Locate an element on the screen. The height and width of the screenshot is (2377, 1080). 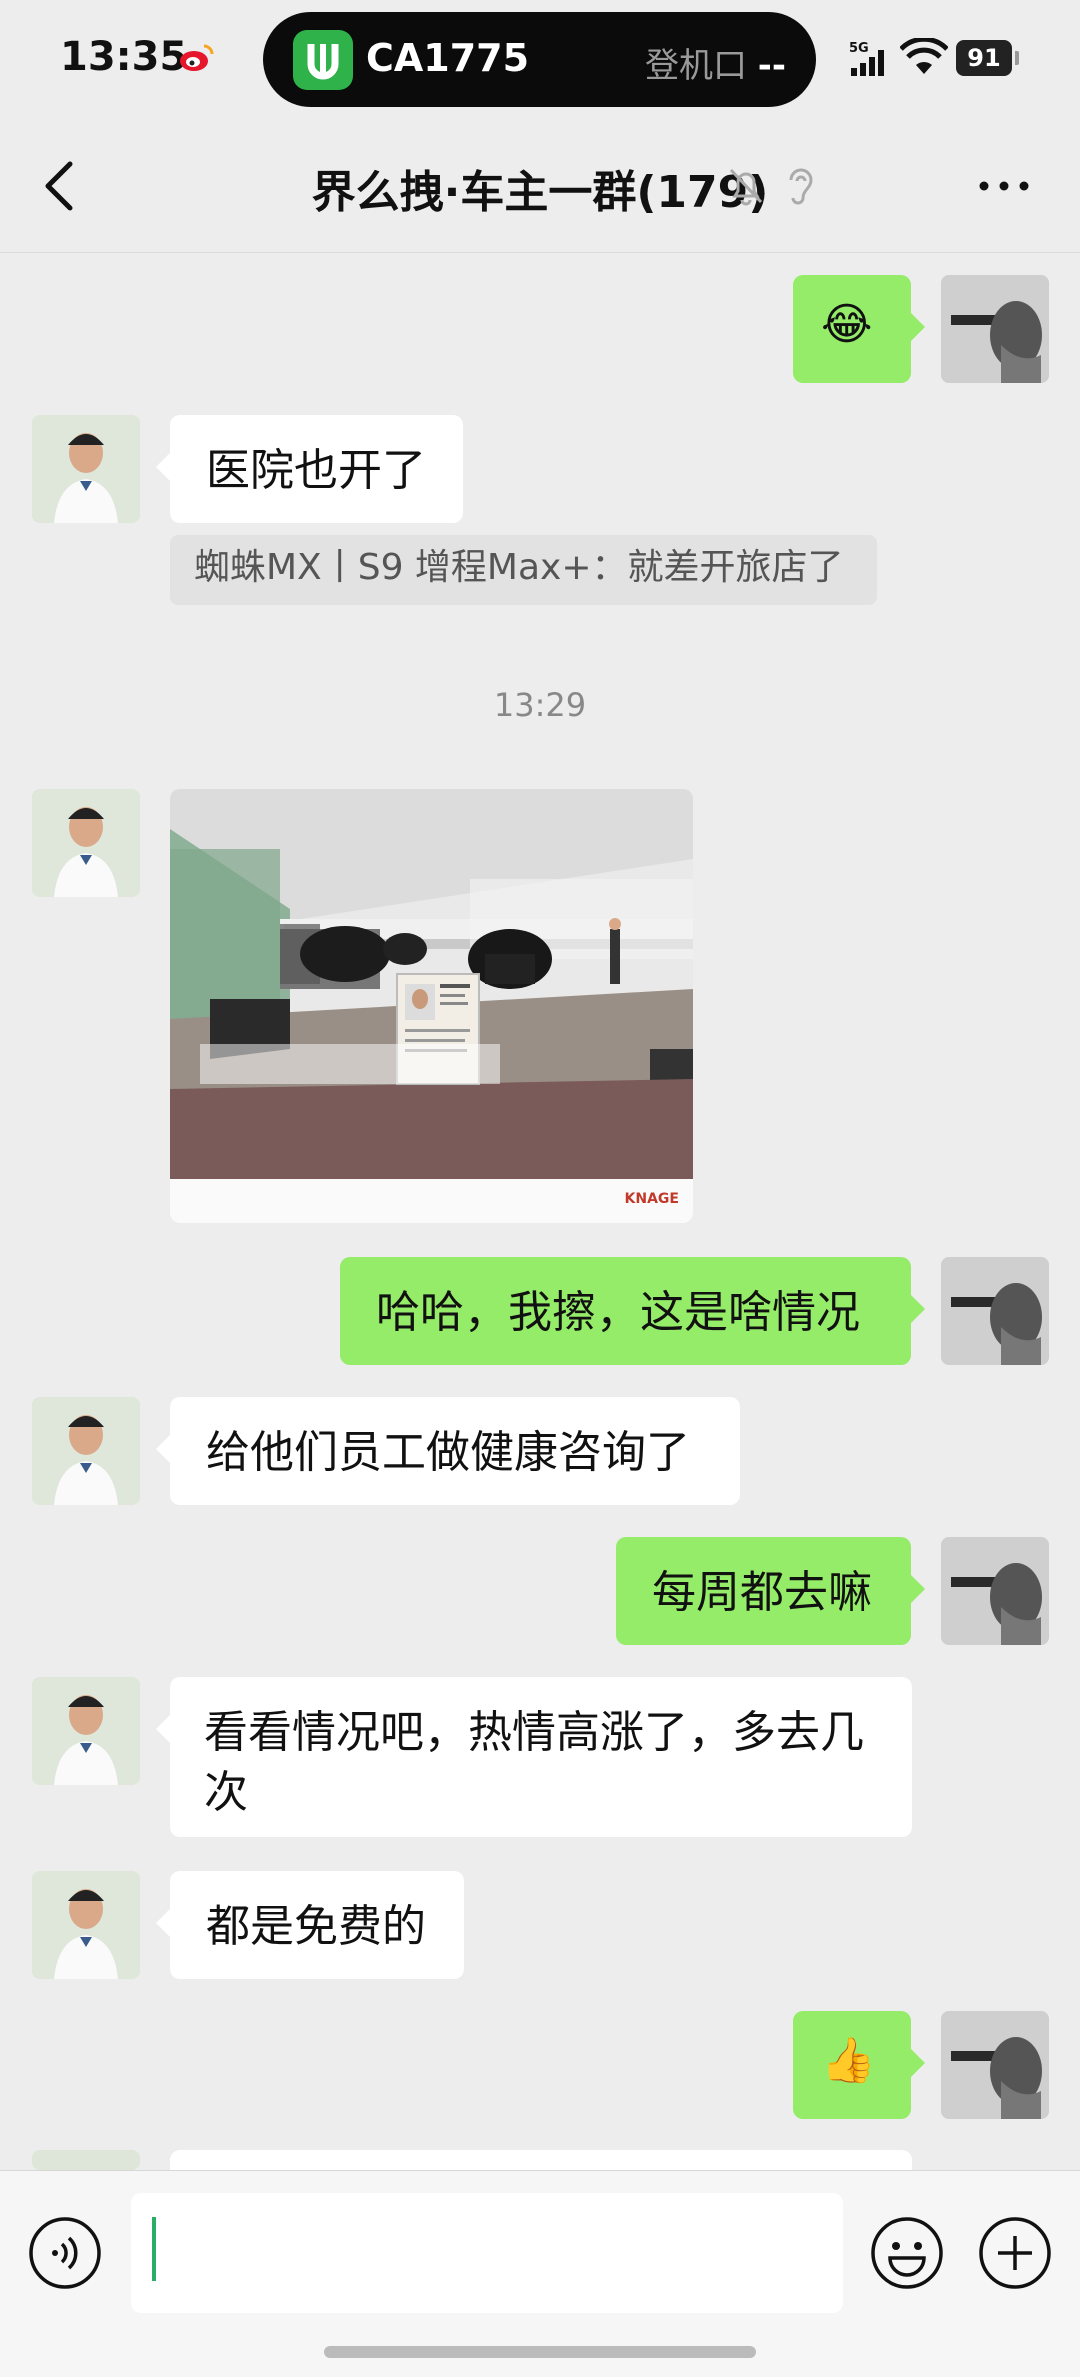
emoji-picker-icon is located at coordinates (907, 2253).